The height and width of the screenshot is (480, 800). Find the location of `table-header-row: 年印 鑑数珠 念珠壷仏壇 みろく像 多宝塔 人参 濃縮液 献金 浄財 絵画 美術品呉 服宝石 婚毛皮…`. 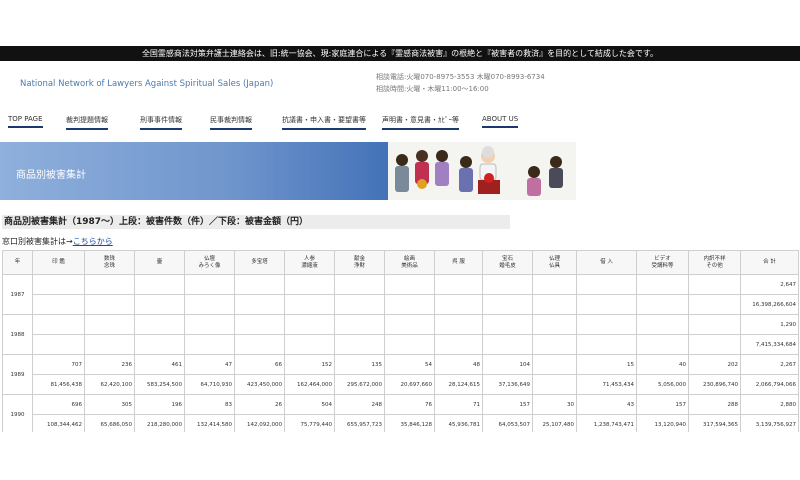

table-header-row: 年印 鑑数珠 念珠壷仏壇 みろく像 多宝塔 人参 濃縮液 献金 浄財 絵画 美術品呉 服宝石 婚毛皮… is located at coordinates (400, 262).